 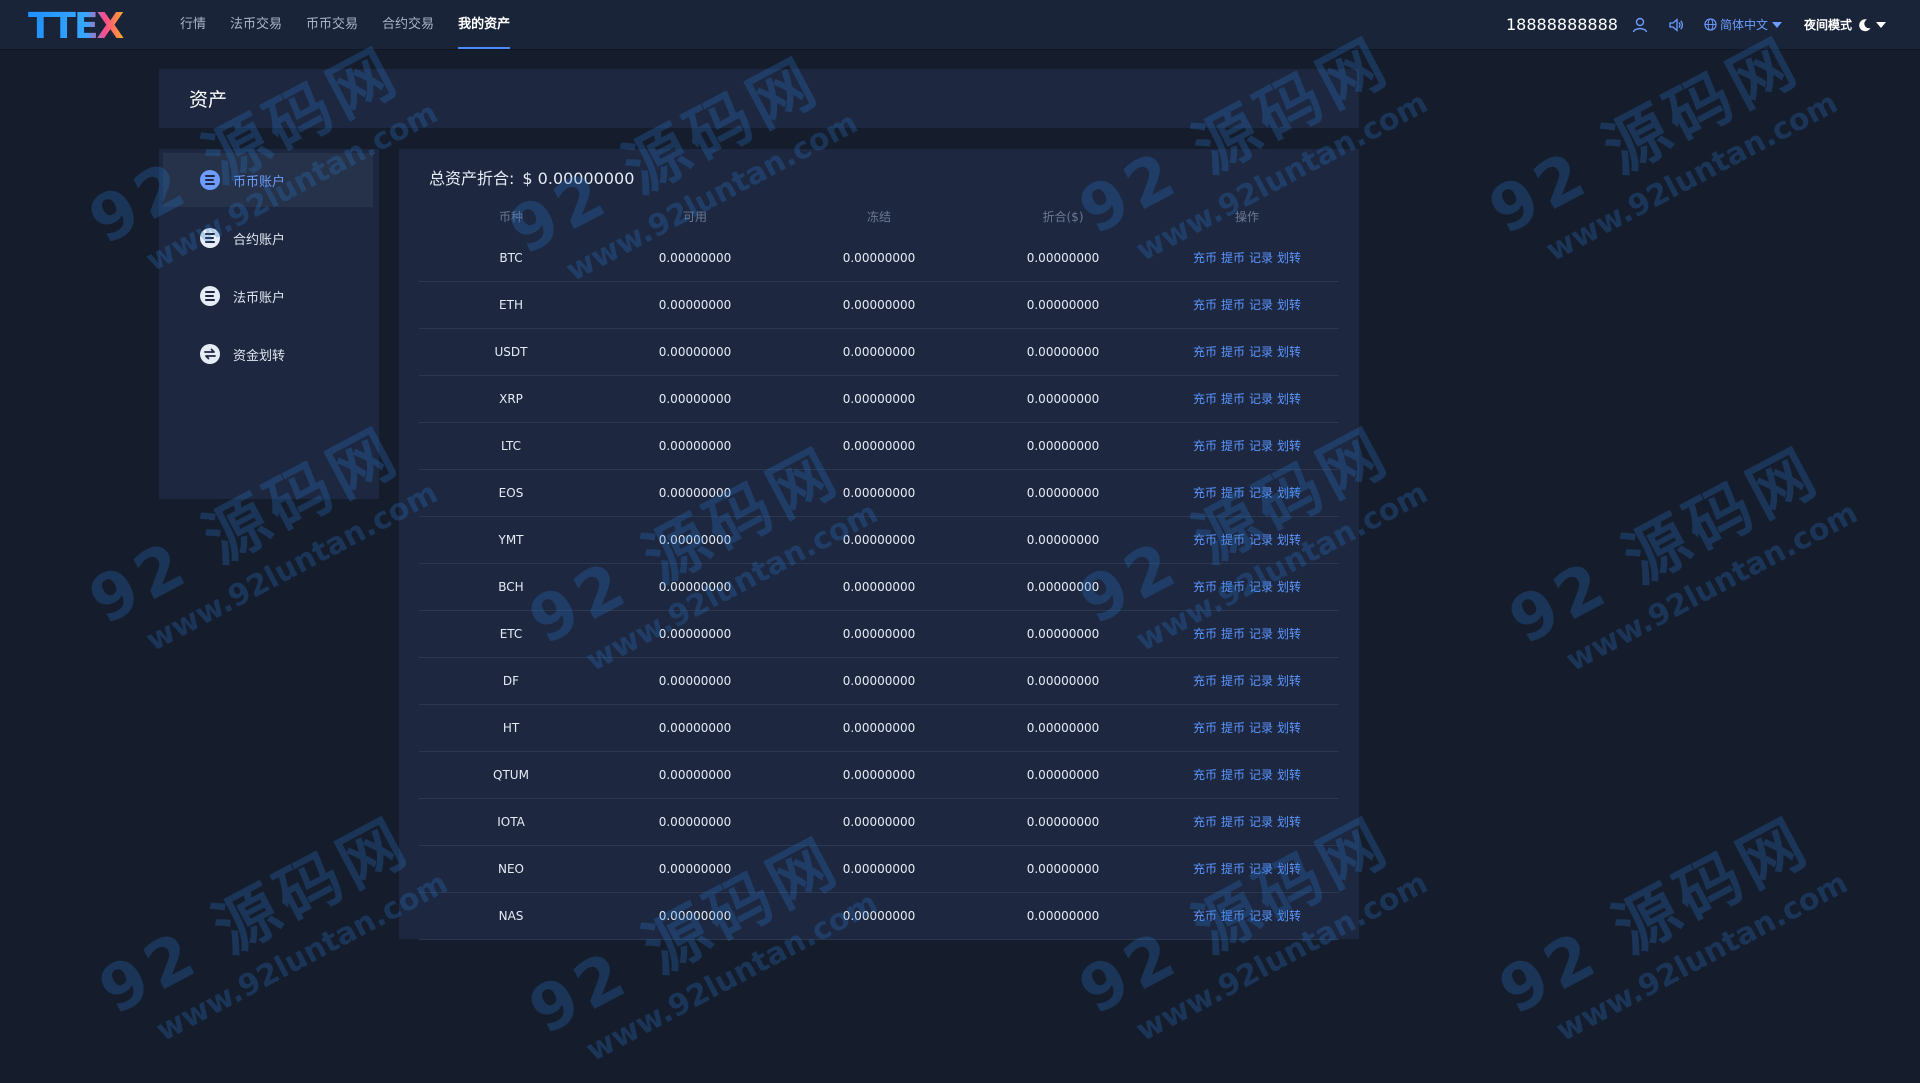 What do you see at coordinates (256, 24) in the screenshot?
I see `nav-fiat-trade: 法币交易` at bounding box center [256, 24].